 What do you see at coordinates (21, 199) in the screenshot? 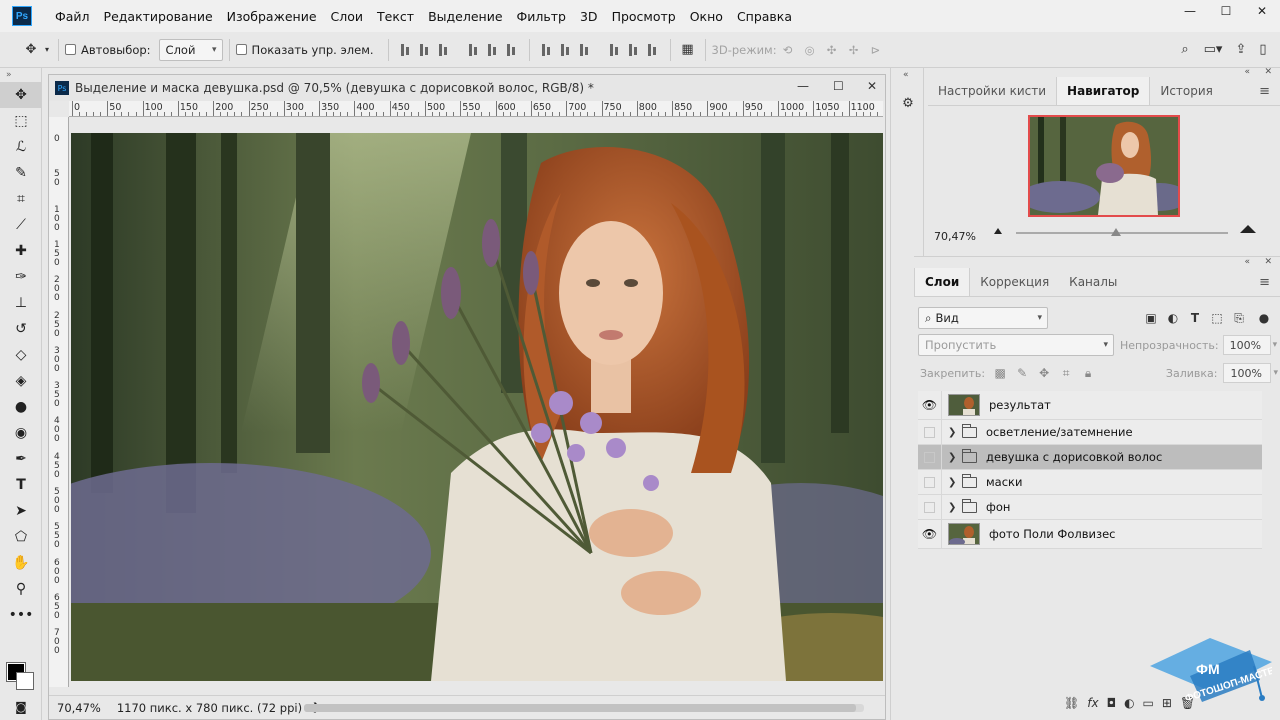
I see `crop-tool-icon: ⌗` at bounding box center [21, 199].